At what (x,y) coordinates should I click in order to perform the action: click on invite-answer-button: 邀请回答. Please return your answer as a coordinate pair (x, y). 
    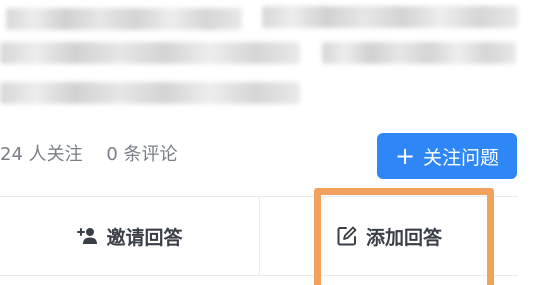
    Looking at the image, I should click on (129, 236).